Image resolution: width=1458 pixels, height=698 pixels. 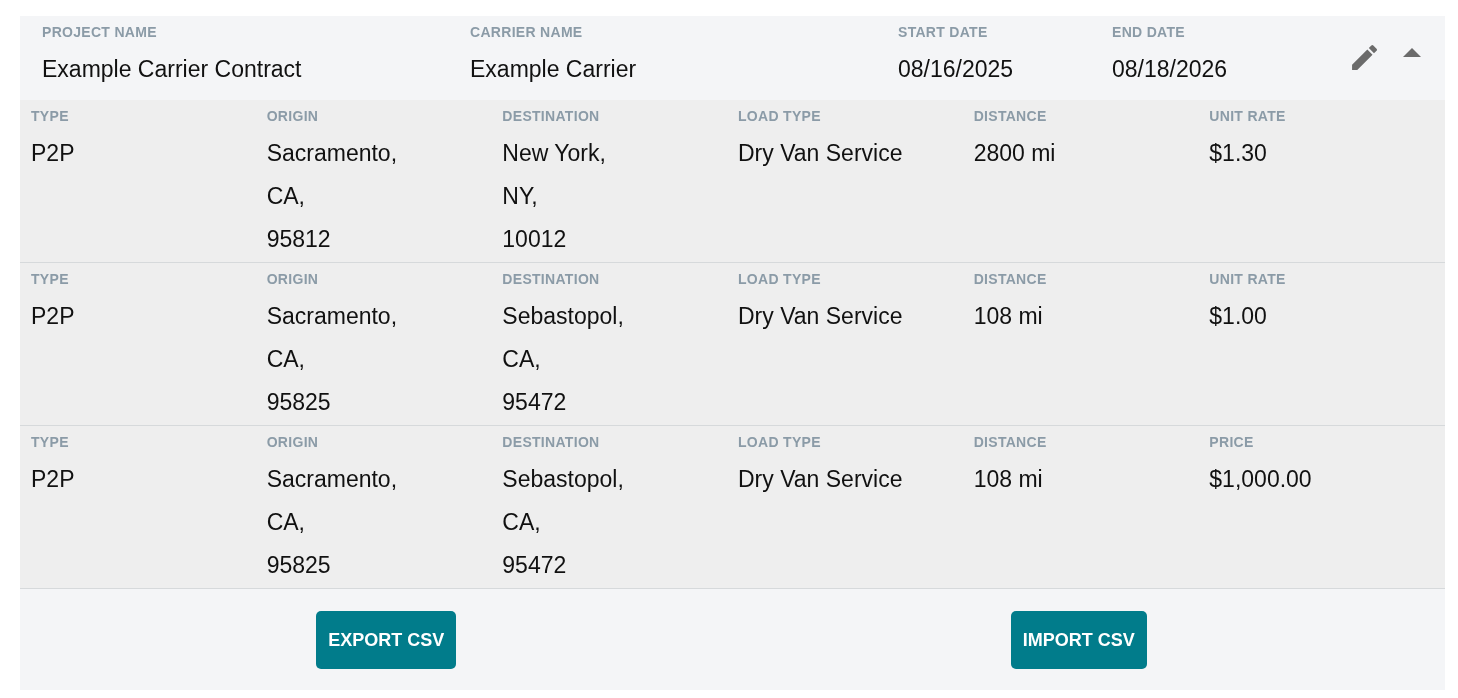 What do you see at coordinates (99, 32) in the screenshot?
I see `field-label: PROJECT NAME` at bounding box center [99, 32].